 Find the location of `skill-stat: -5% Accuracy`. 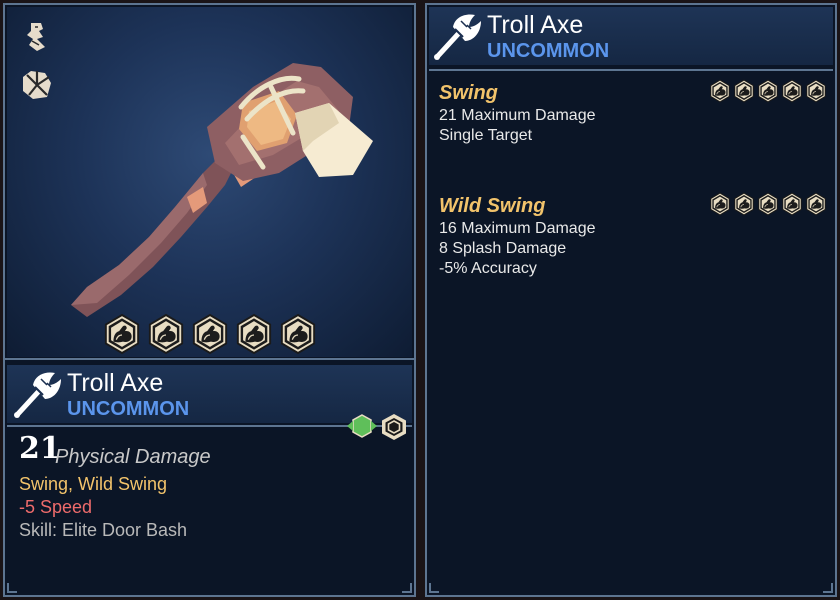

skill-stat: -5% Accuracy is located at coordinates (488, 268).